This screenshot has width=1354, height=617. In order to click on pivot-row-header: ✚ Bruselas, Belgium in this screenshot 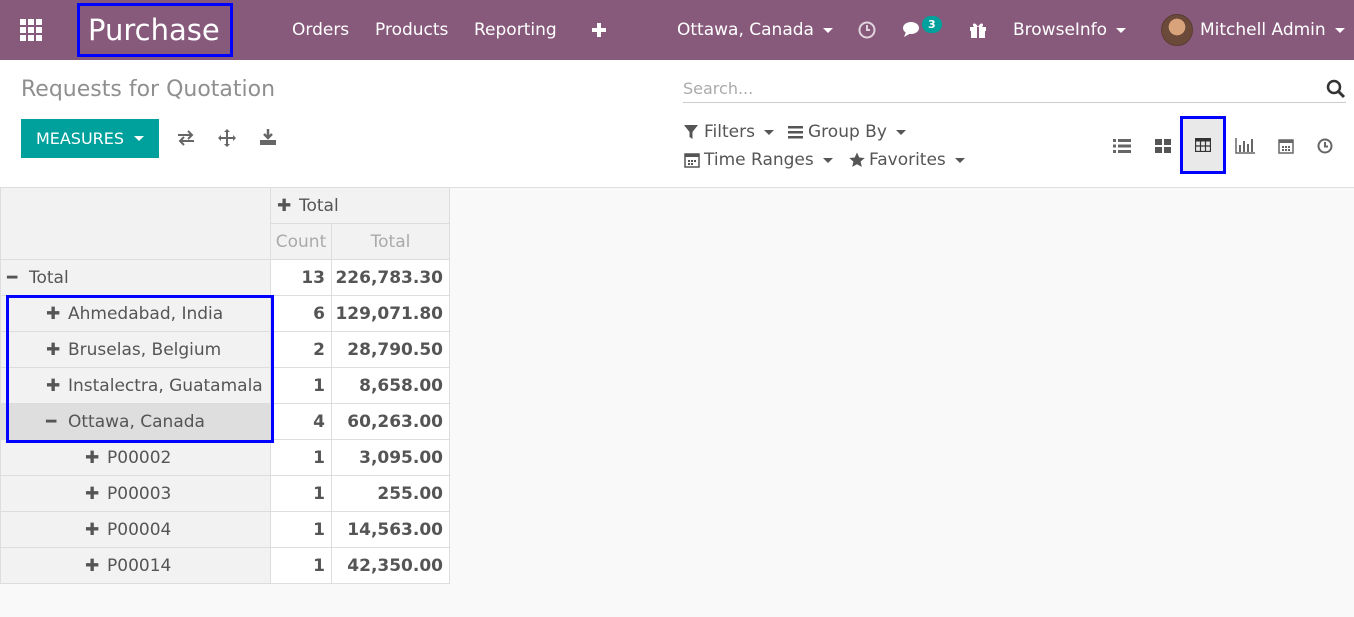, I will do `click(135, 349)`.